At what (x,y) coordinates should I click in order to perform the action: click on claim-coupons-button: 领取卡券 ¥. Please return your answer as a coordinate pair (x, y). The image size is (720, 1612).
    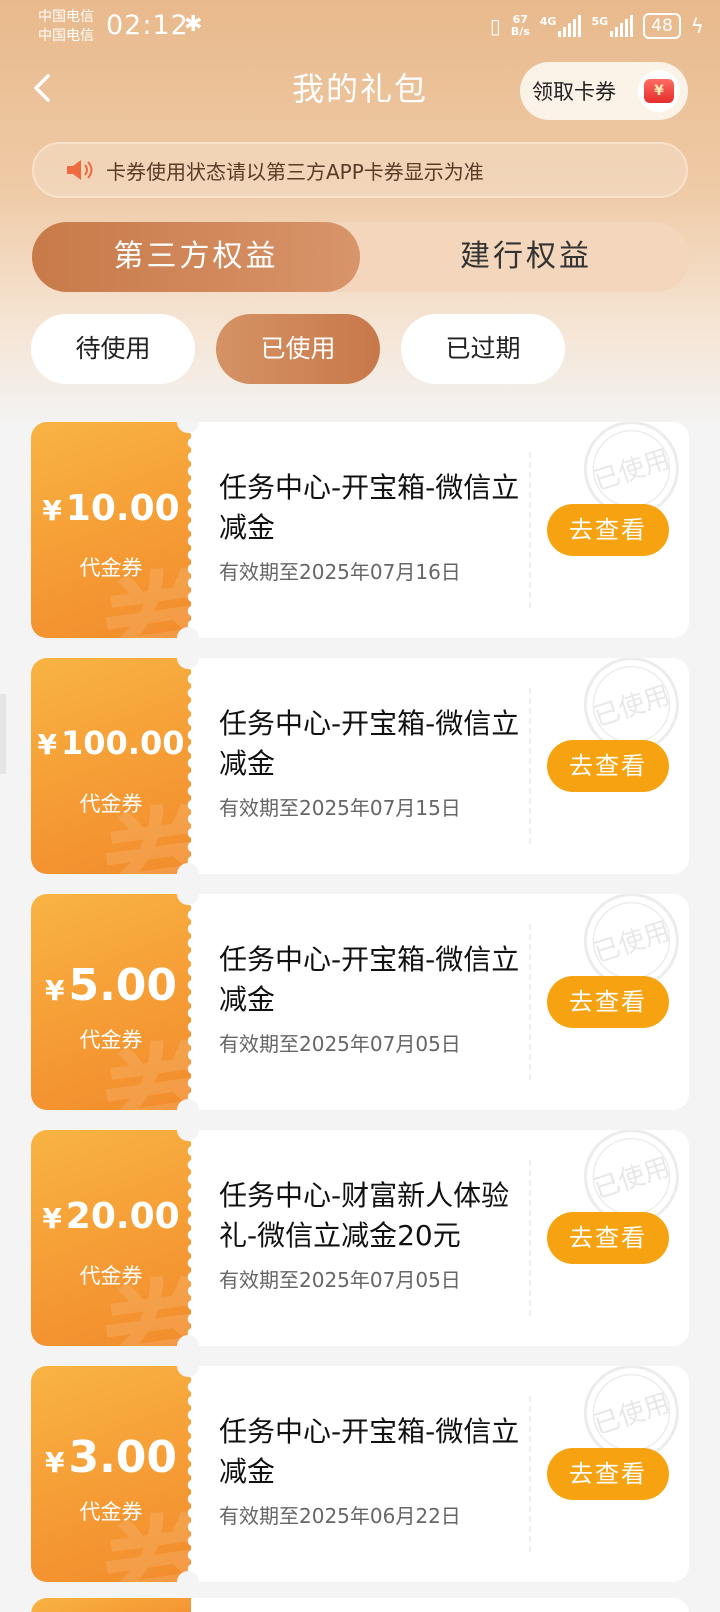
    Looking at the image, I should click on (604, 91).